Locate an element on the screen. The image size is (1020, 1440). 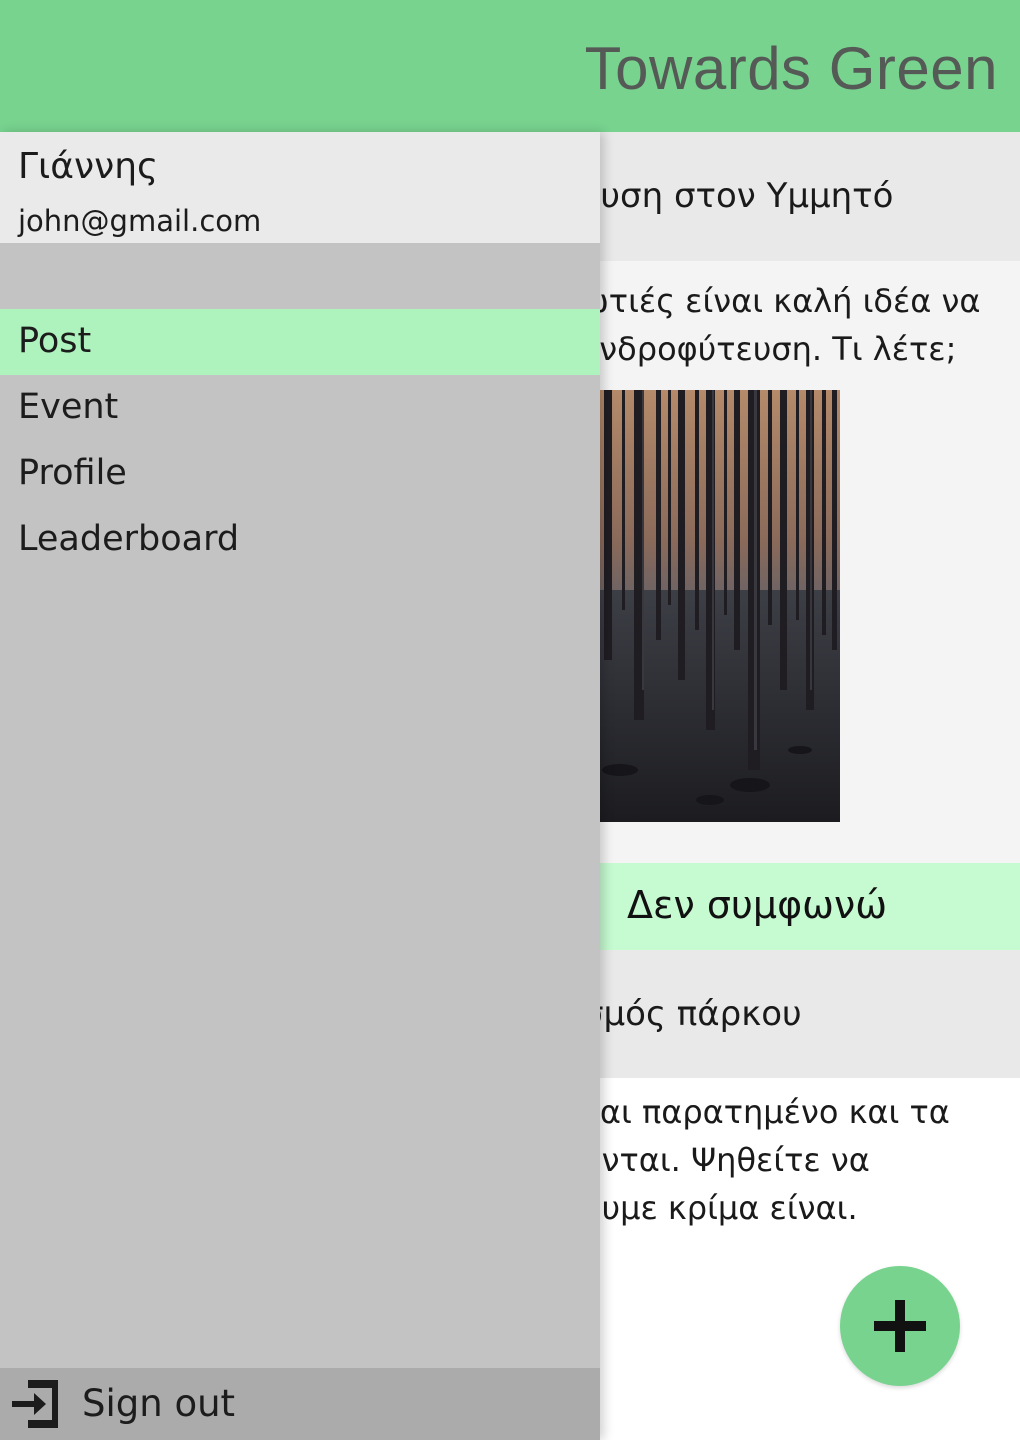
menu-item-label: Post is located at coordinates (55, 341).